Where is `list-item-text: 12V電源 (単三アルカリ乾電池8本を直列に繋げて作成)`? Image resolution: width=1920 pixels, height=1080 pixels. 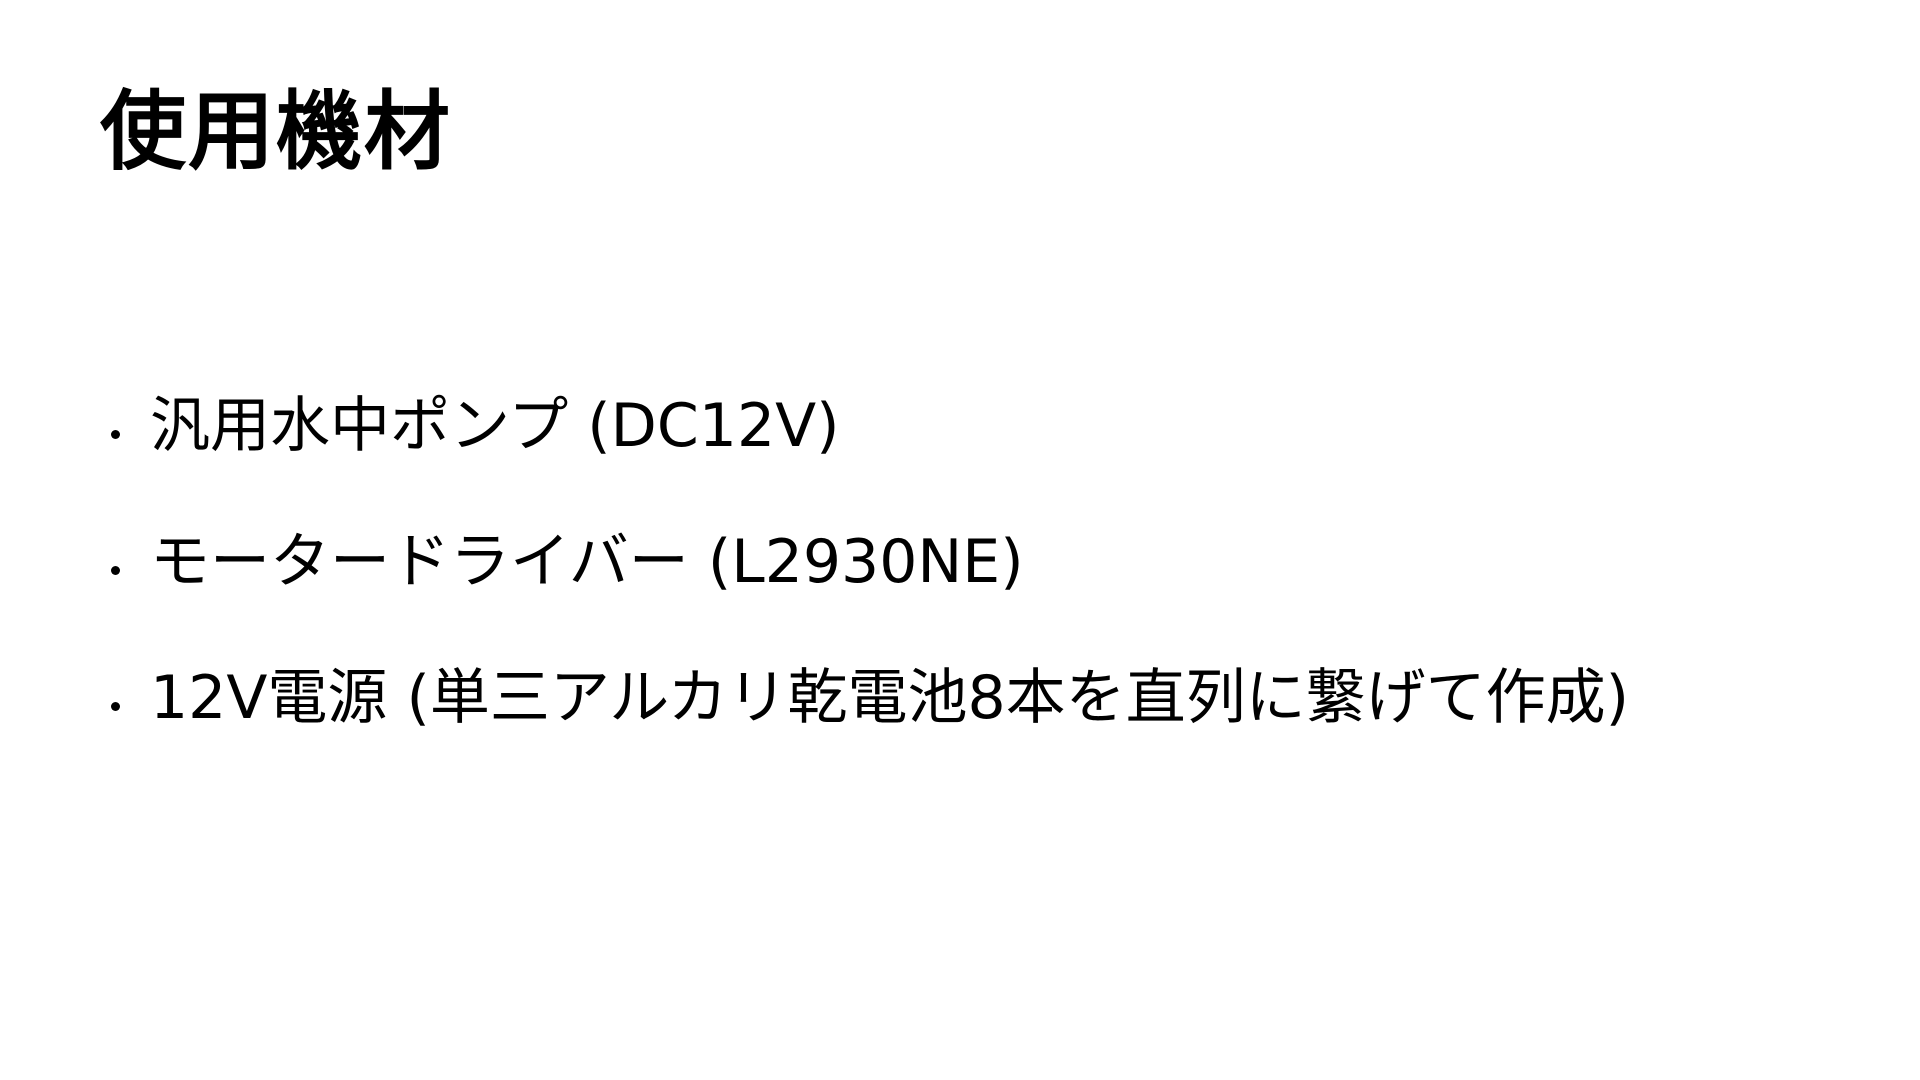 list-item-text: 12V電源 (単三アルカリ乾電池8本を直列に繋げて作成) is located at coordinates (890, 698).